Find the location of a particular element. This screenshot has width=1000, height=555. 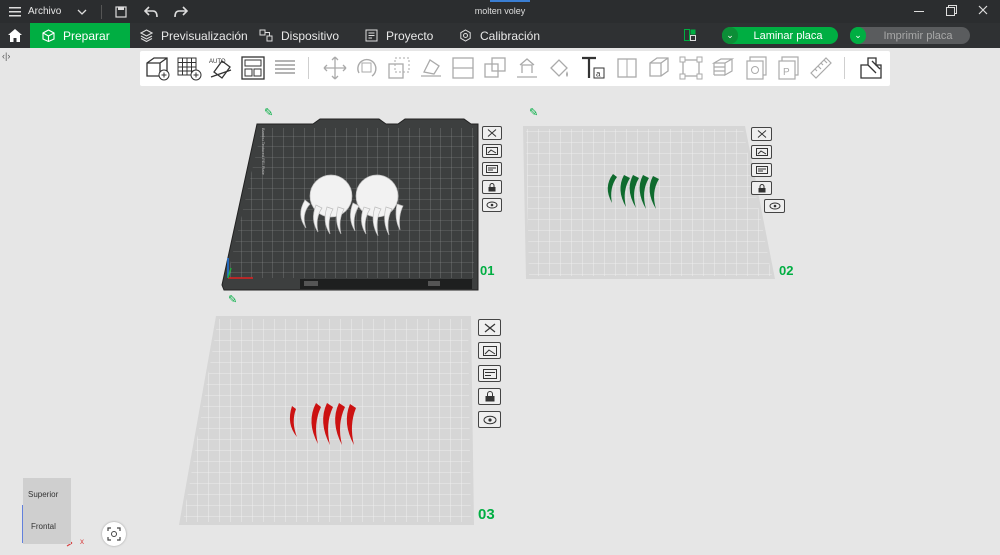

plate-number-01: 01 is located at coordinates (487, 270).